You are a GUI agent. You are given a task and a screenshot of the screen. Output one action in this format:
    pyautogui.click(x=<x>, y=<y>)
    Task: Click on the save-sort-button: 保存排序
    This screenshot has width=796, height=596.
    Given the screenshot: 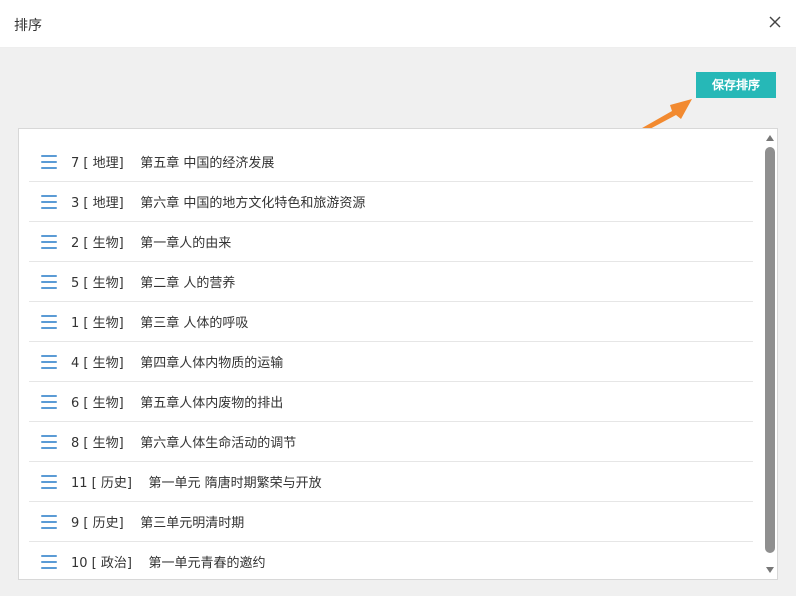 What is the action you would take?
    pyautogui.click(x=736, y=85)
    